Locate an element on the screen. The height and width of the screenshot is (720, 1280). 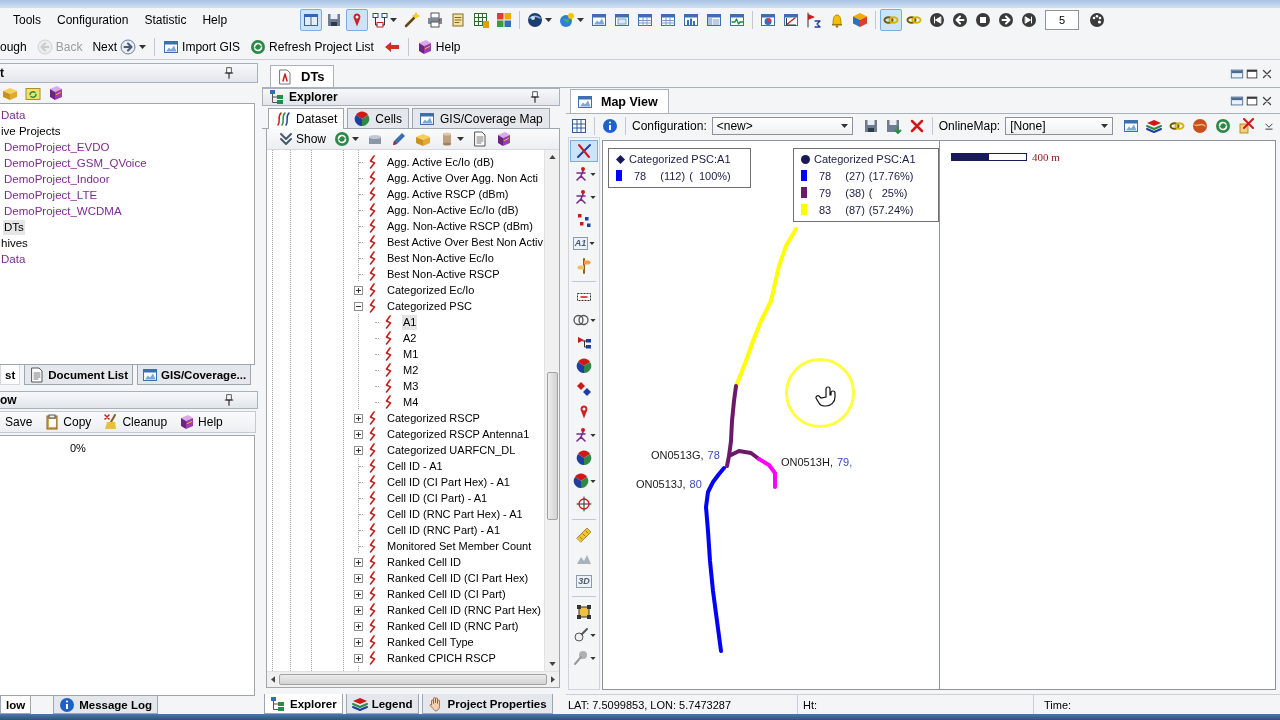
book-icon is located at coordinates (56, 93).